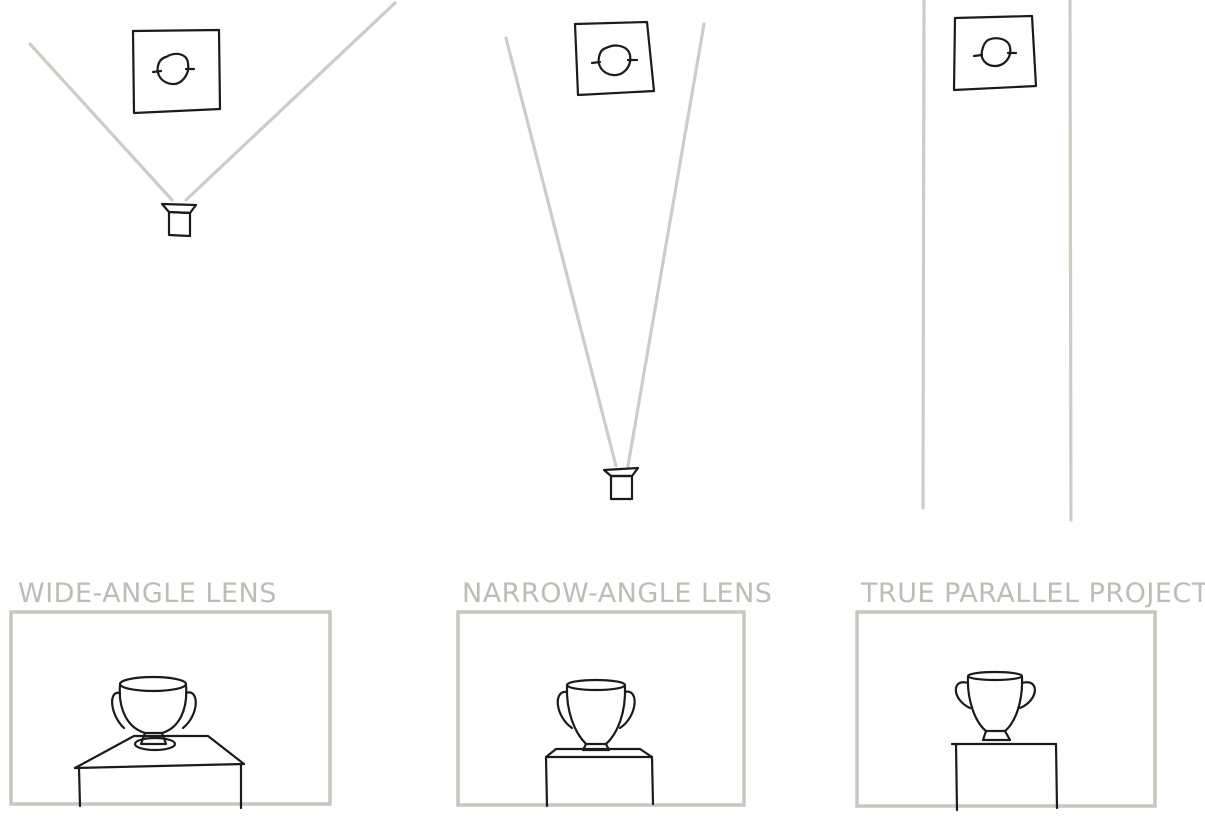  I want to click on narrow-camera-icon, so click(621, 483).